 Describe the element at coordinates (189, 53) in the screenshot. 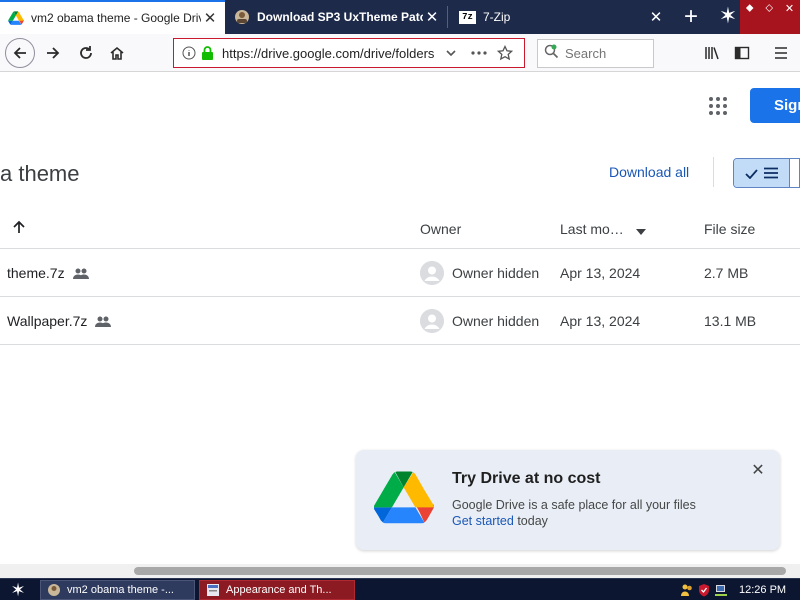

I see `info-icon` at that location.